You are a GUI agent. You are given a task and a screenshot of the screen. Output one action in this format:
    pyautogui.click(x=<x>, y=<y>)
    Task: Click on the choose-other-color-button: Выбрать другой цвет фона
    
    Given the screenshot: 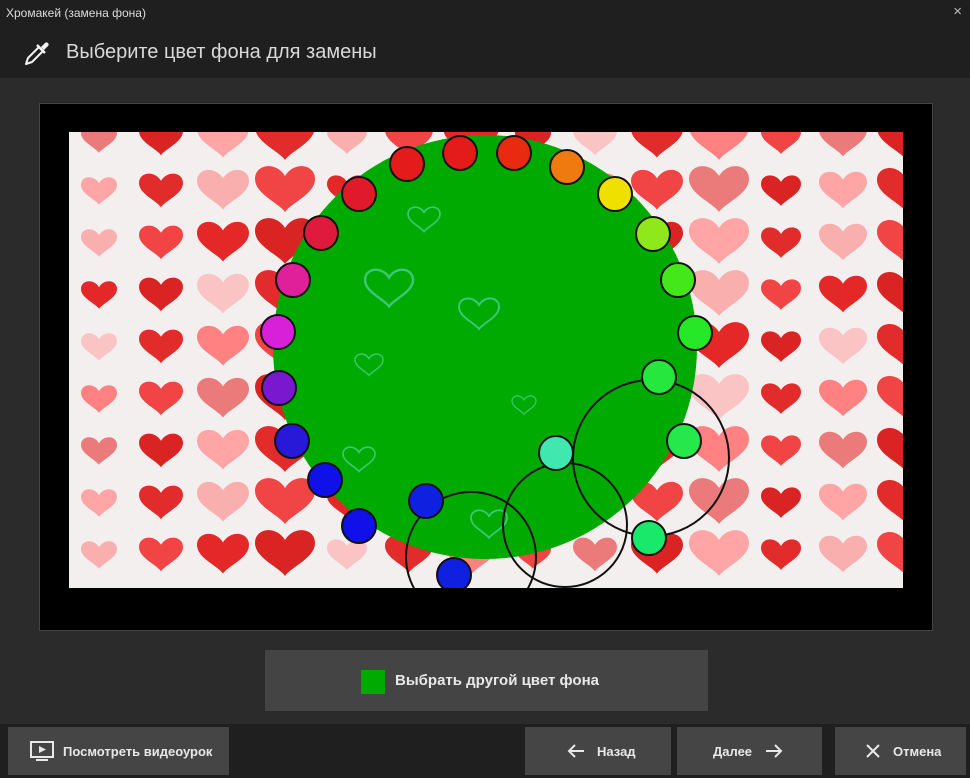 What is the action you would take?
    pyautogui.click(x=486, y=680)
    